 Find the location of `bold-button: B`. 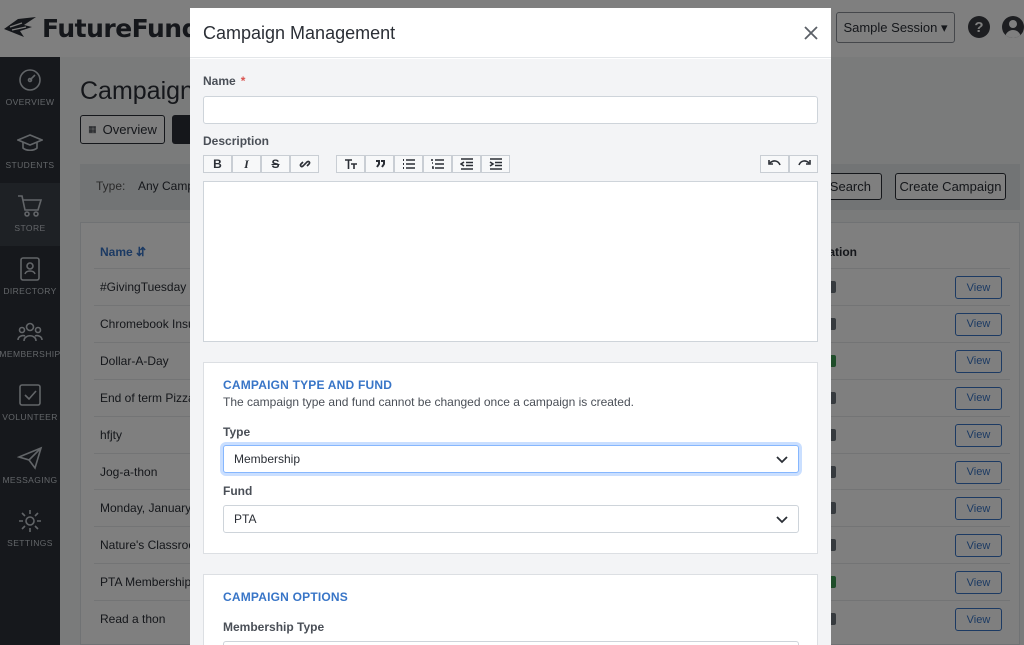

bold-button: B is located at coordinates (217, 164).